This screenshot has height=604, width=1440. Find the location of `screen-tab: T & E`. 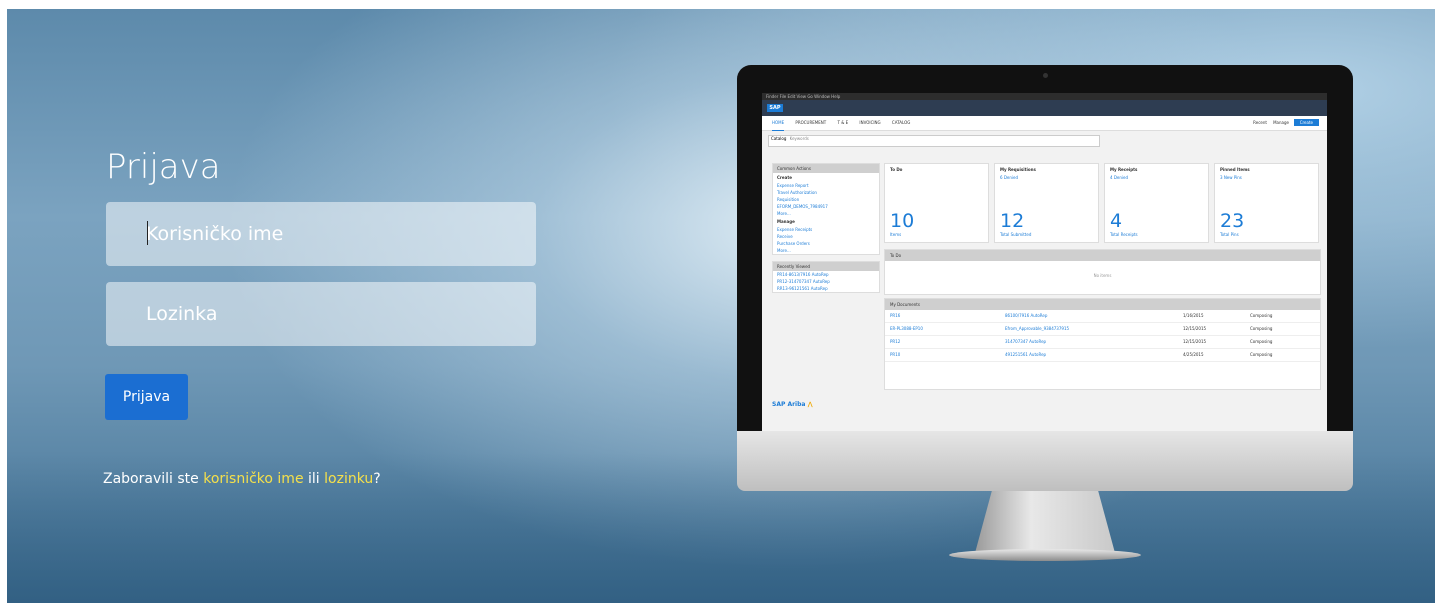

screen-tab: T & E is located at coordinates (843, 122).